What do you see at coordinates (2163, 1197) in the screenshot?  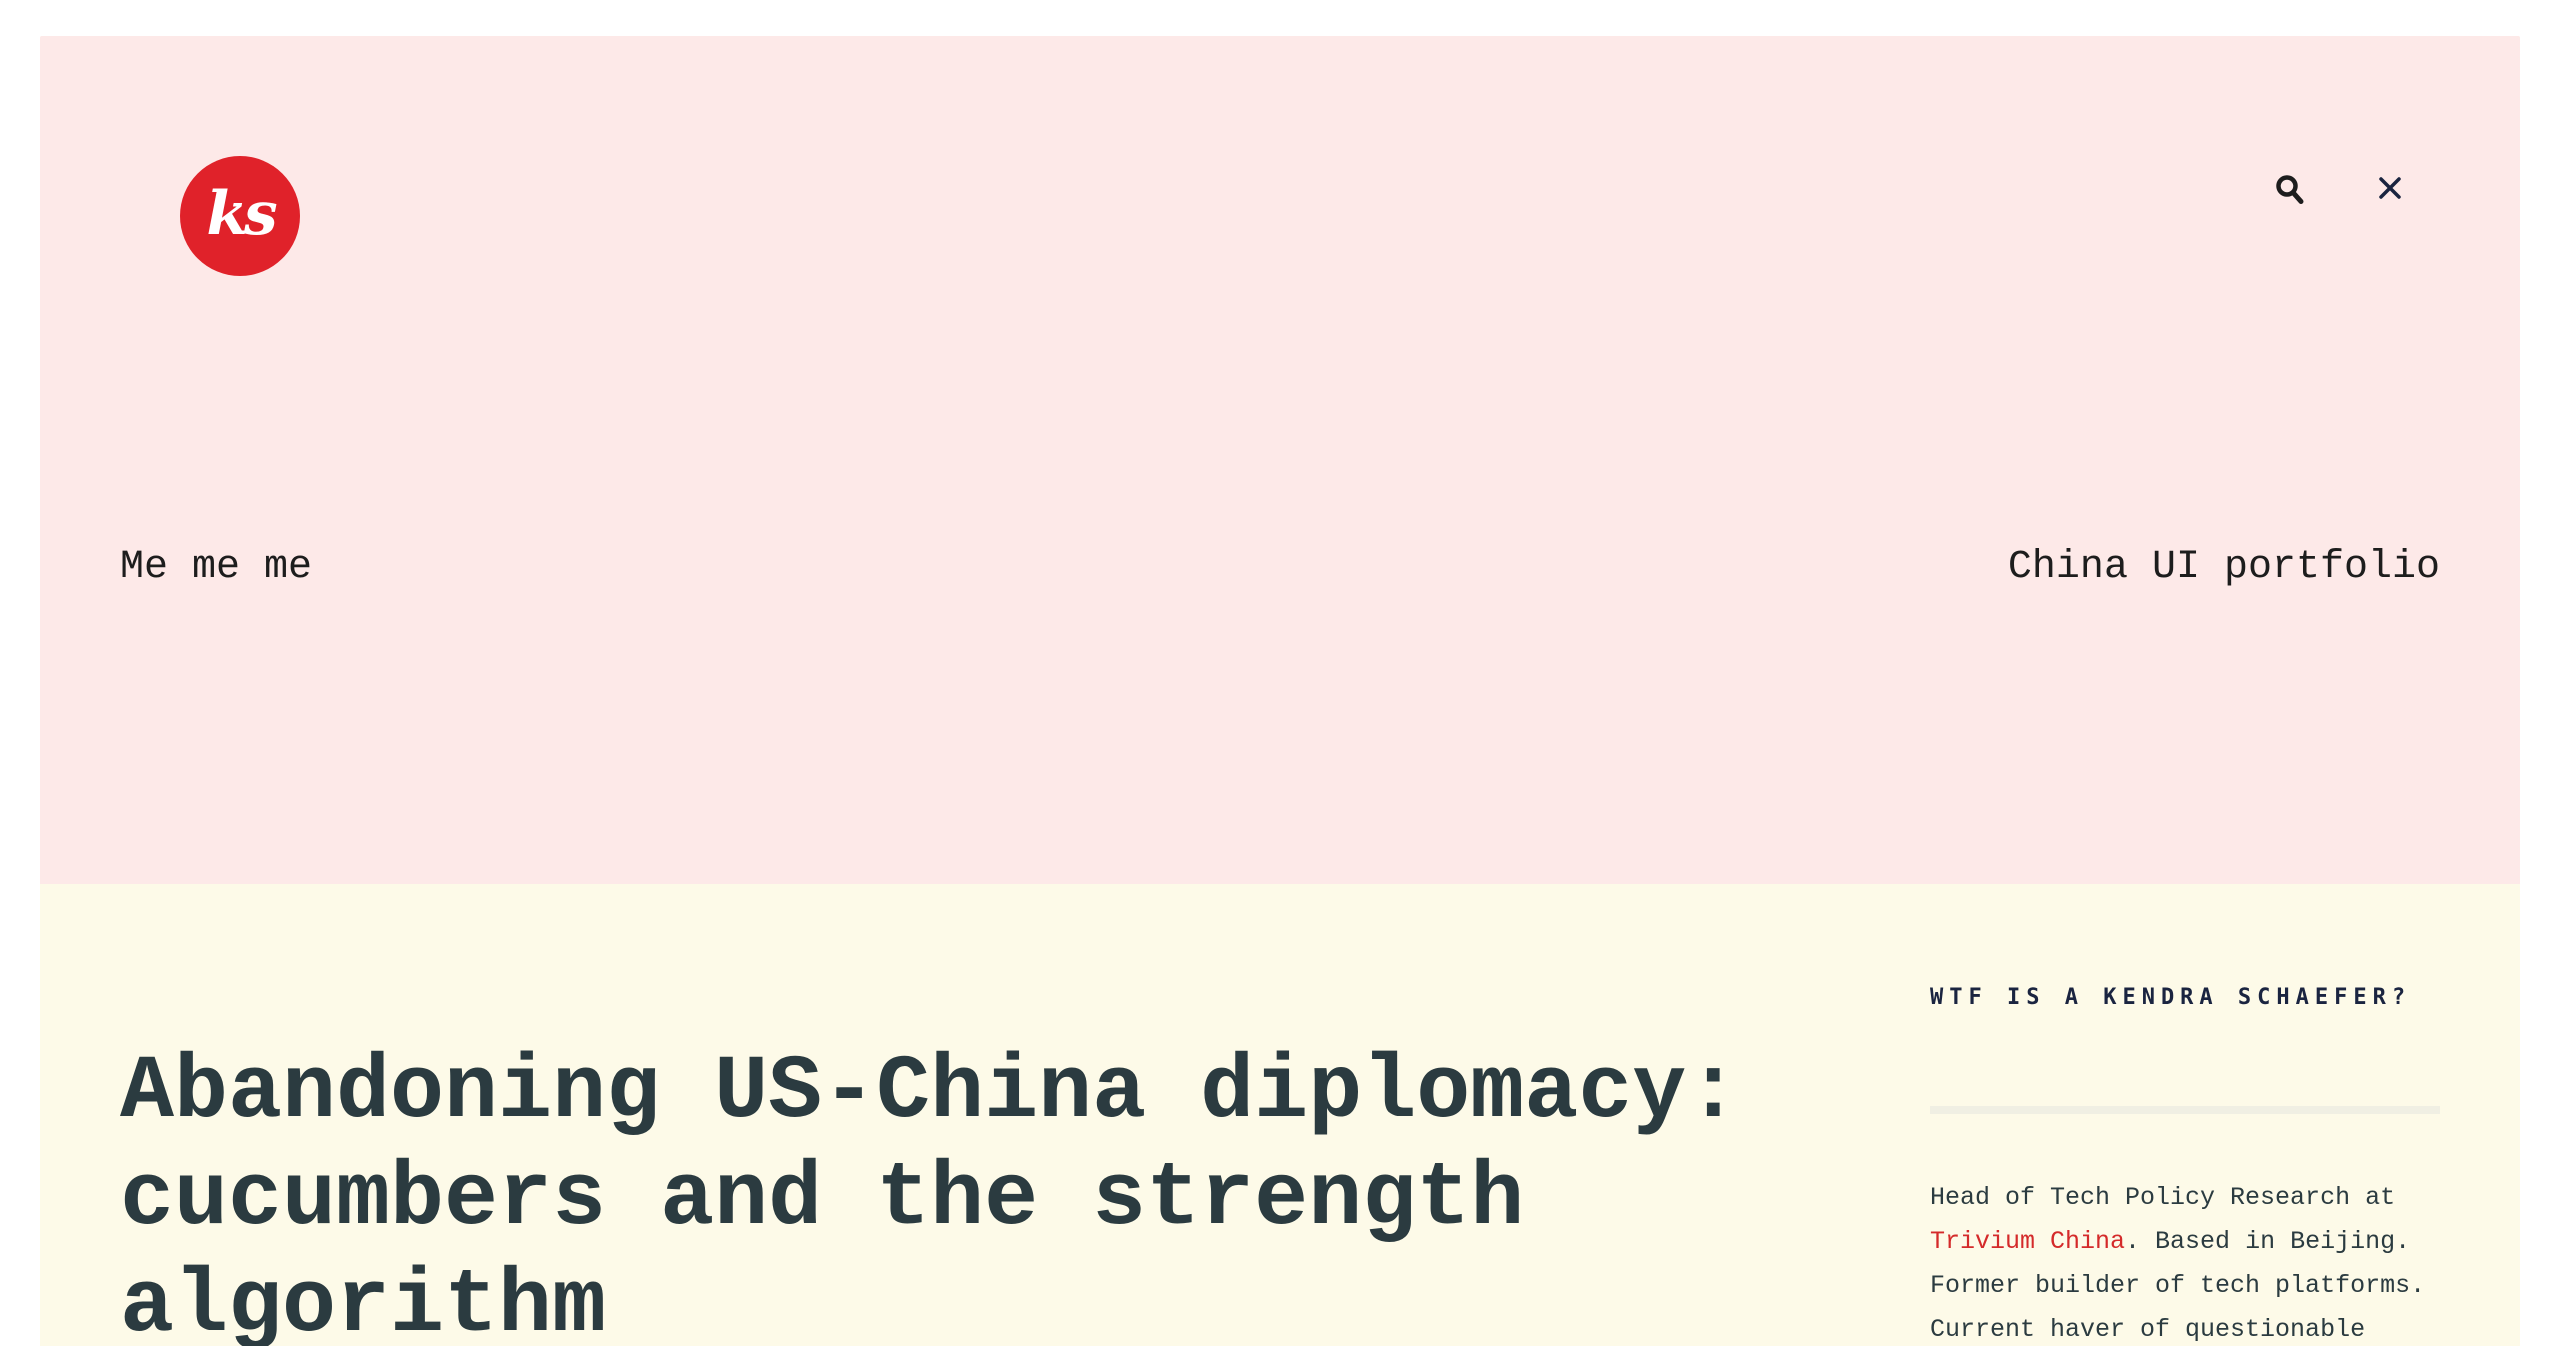 I see `bio-text-start: Head of Tech Policy Research at` at bounding box center [2163, 1197].